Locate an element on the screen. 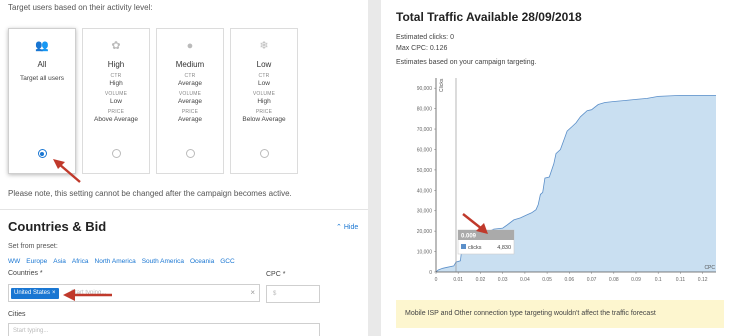  y-axis-label: Clicks is located at coordinates (442, 85).